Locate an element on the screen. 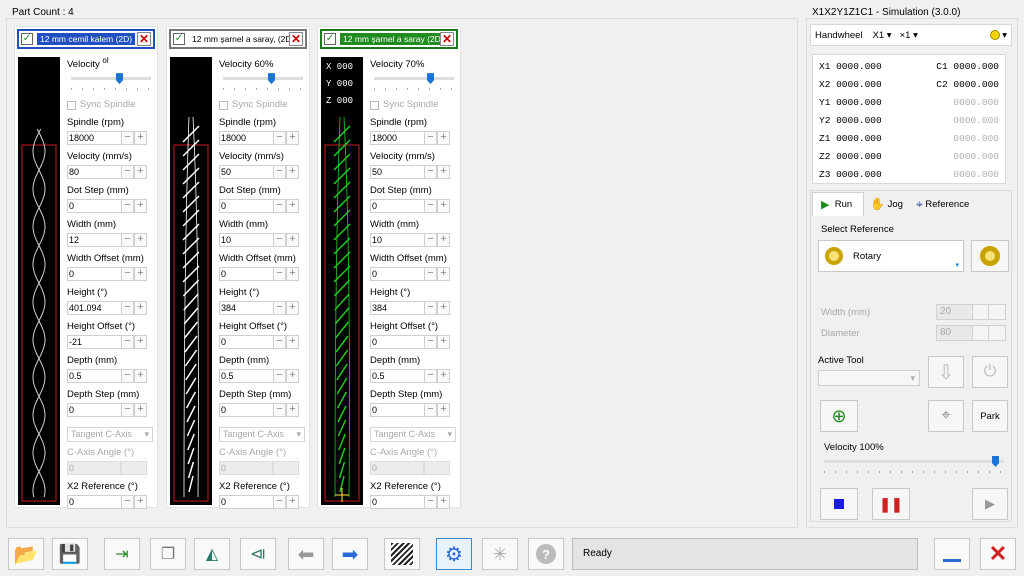 The width and height of the screenshot is (1024, 576). start-button: ▶ is located at coordinates (990, 504).